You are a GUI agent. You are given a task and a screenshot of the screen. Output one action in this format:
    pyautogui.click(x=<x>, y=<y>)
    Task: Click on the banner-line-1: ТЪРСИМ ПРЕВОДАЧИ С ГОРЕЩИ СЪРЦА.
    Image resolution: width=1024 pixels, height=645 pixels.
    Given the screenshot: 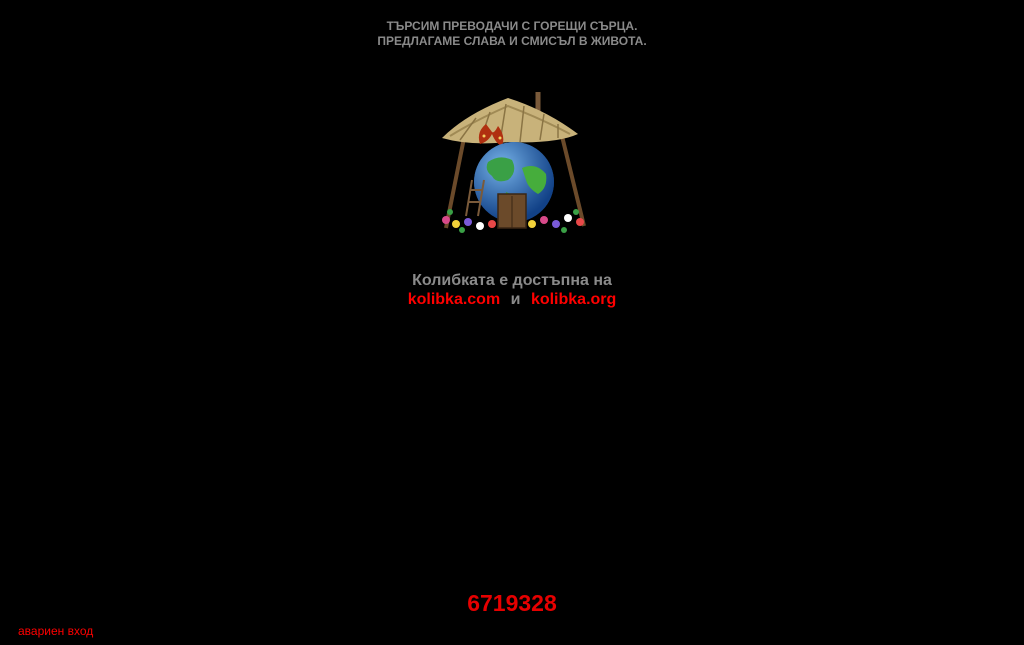 What is the action you would take?
    pyautogui.click(x=512, y=26)
    